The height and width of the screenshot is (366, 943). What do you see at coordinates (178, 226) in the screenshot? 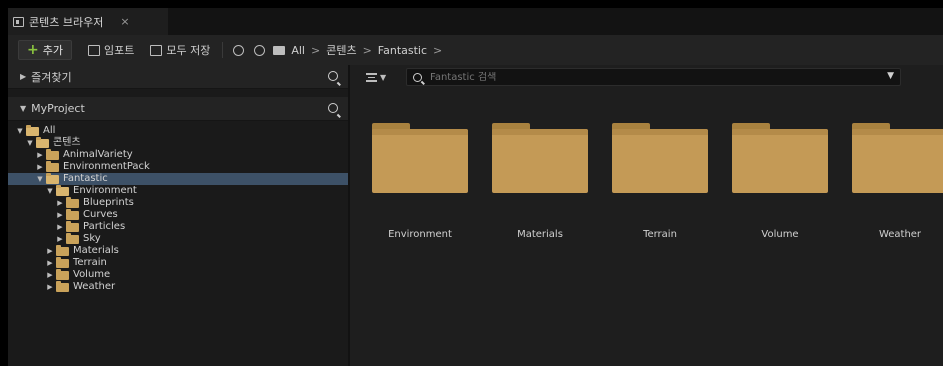
I see `tree-item: ▶ Particles` at bounding box center [178, 226].